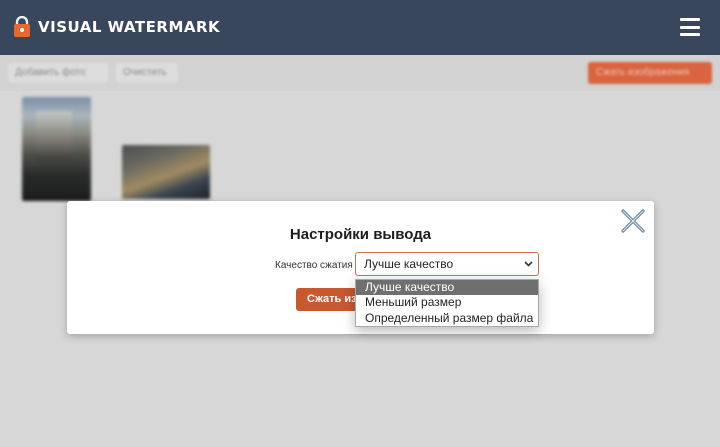 This screenshot has width=720, height=447. Describe the element at coordinates (58, 73) in the screenshot. I see `add-photo-button: Добавить фото` at that location.